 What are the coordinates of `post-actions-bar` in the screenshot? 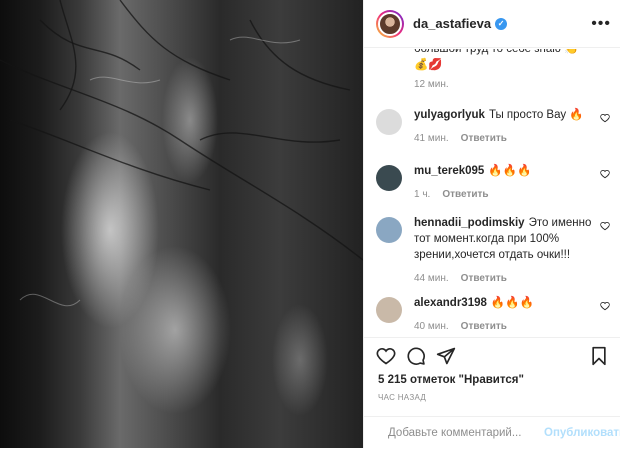 It's located at (492, 355).